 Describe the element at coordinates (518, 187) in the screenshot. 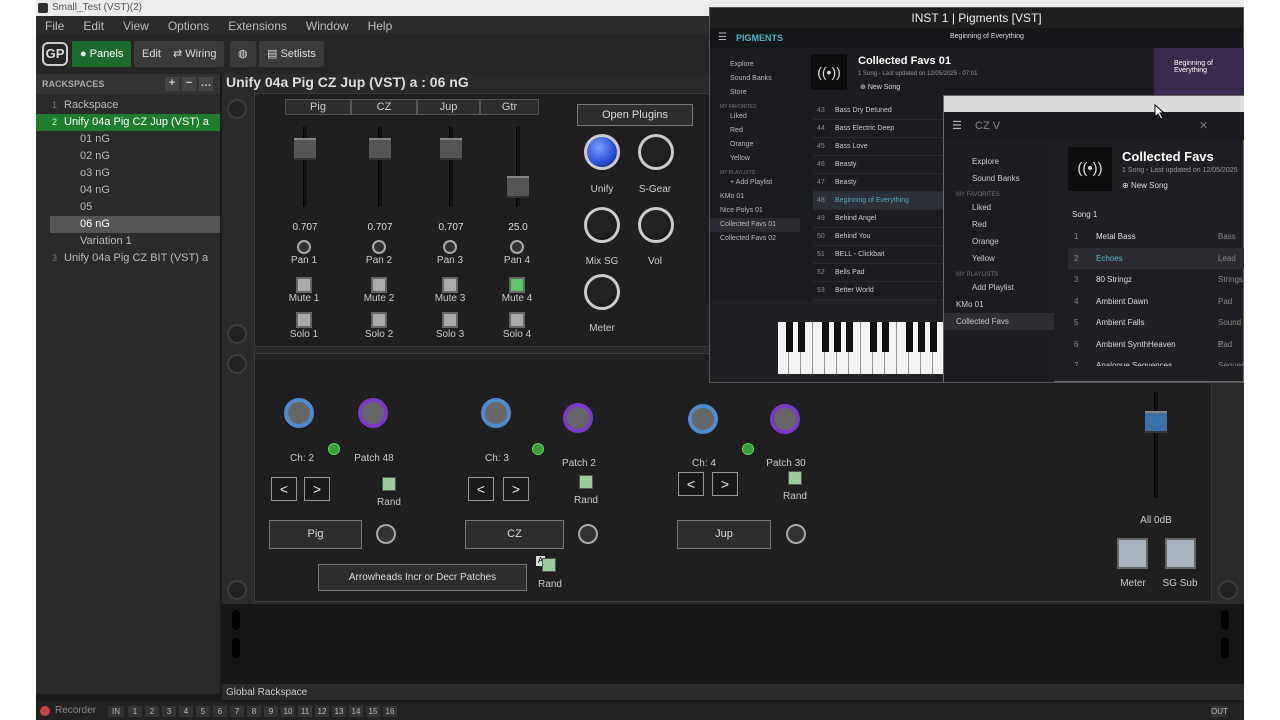

I see `fader-gtr` at that location.